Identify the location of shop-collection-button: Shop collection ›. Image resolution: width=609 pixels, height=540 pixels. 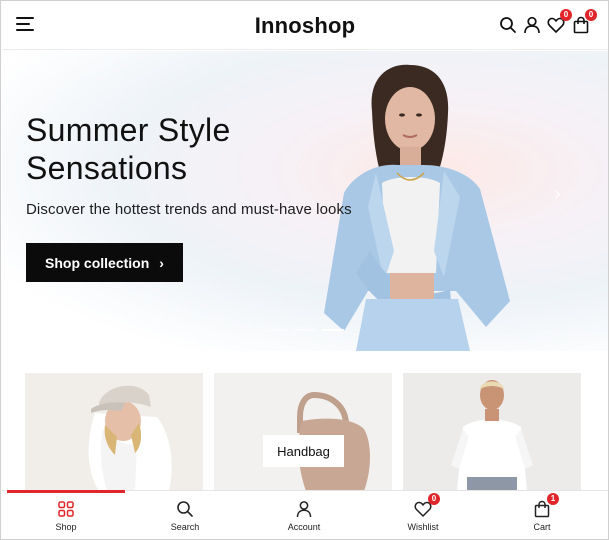
(104, 262).